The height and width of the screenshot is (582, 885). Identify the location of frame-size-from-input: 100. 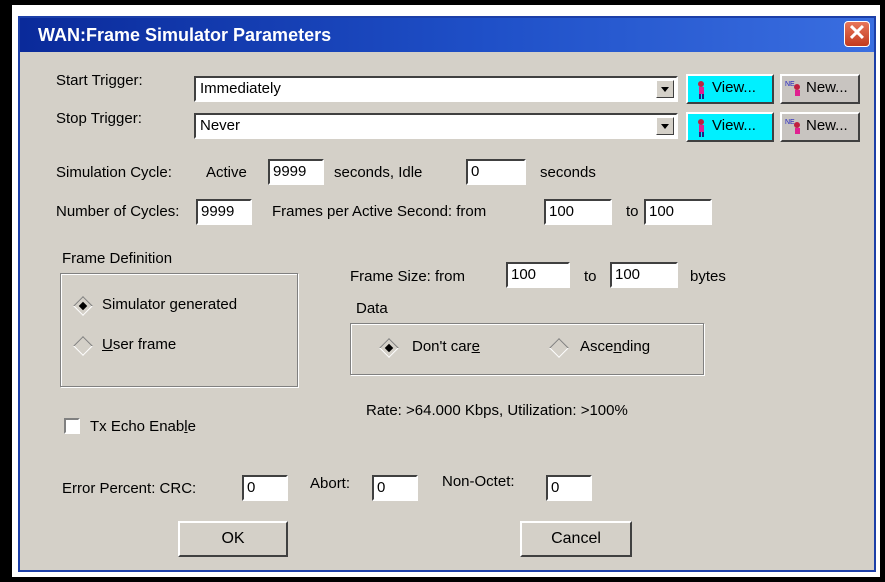
(538, 275).